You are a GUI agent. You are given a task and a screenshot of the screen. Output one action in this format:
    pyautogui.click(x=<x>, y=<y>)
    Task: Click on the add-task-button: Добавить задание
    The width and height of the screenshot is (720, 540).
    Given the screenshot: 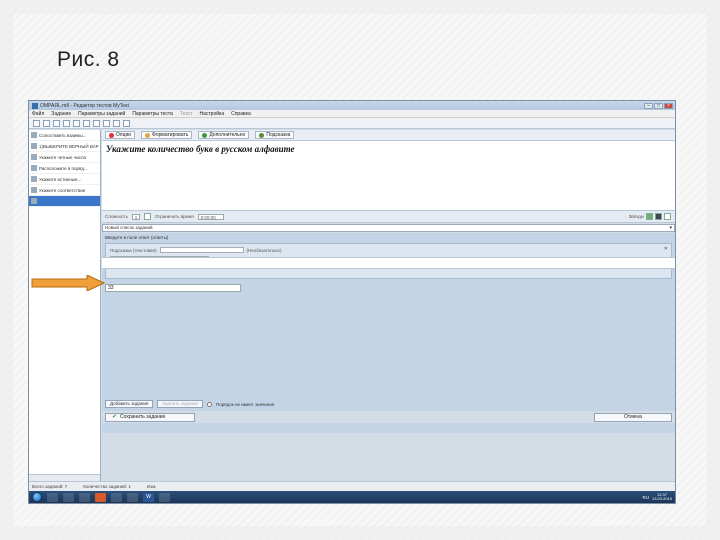 What is the action you would take?
    pyautogui.click(x=129, y=404)
    